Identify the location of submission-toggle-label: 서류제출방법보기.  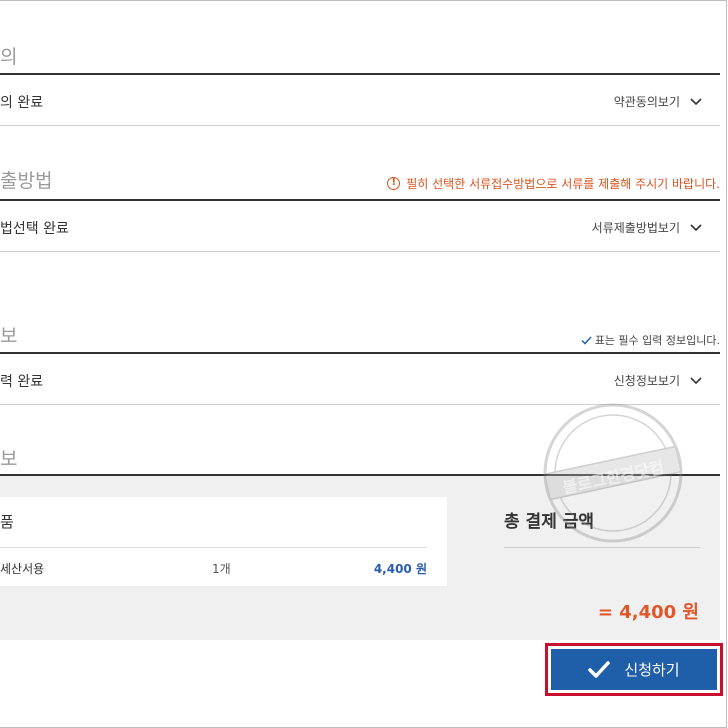
(635, 228).